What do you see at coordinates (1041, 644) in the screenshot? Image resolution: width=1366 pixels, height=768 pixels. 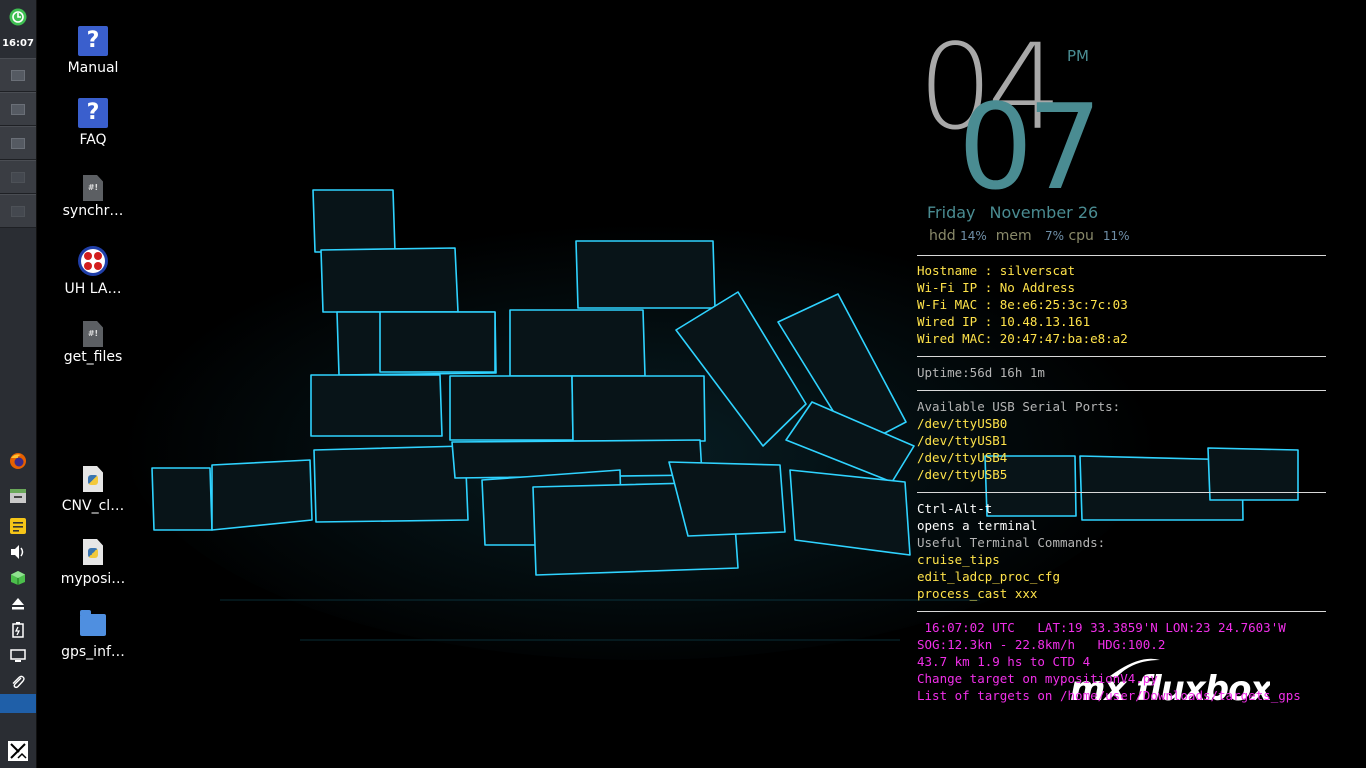 I see `gps-speed-heading: SOG:12.3kn - 22.8km/h HDG:100.2` at bounding box center [1041, 644].